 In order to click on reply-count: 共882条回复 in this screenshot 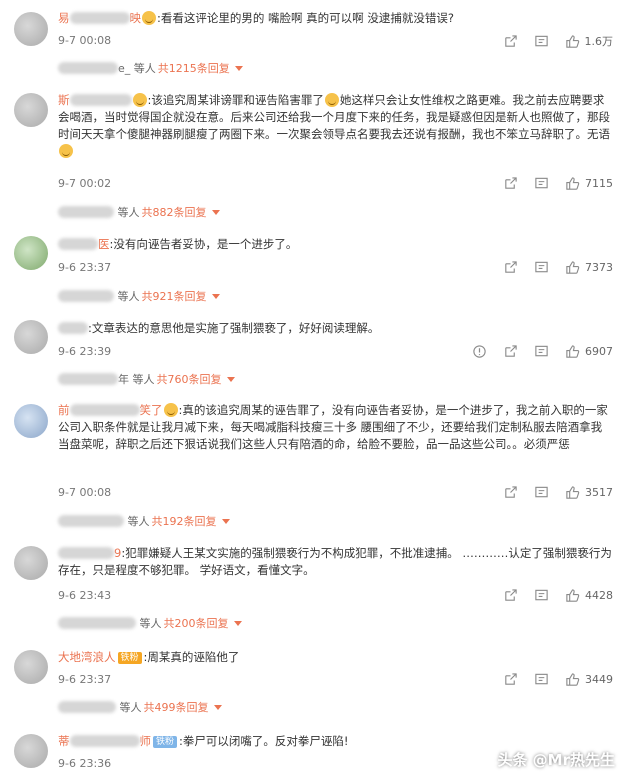, I will do `click(174, 212)`.